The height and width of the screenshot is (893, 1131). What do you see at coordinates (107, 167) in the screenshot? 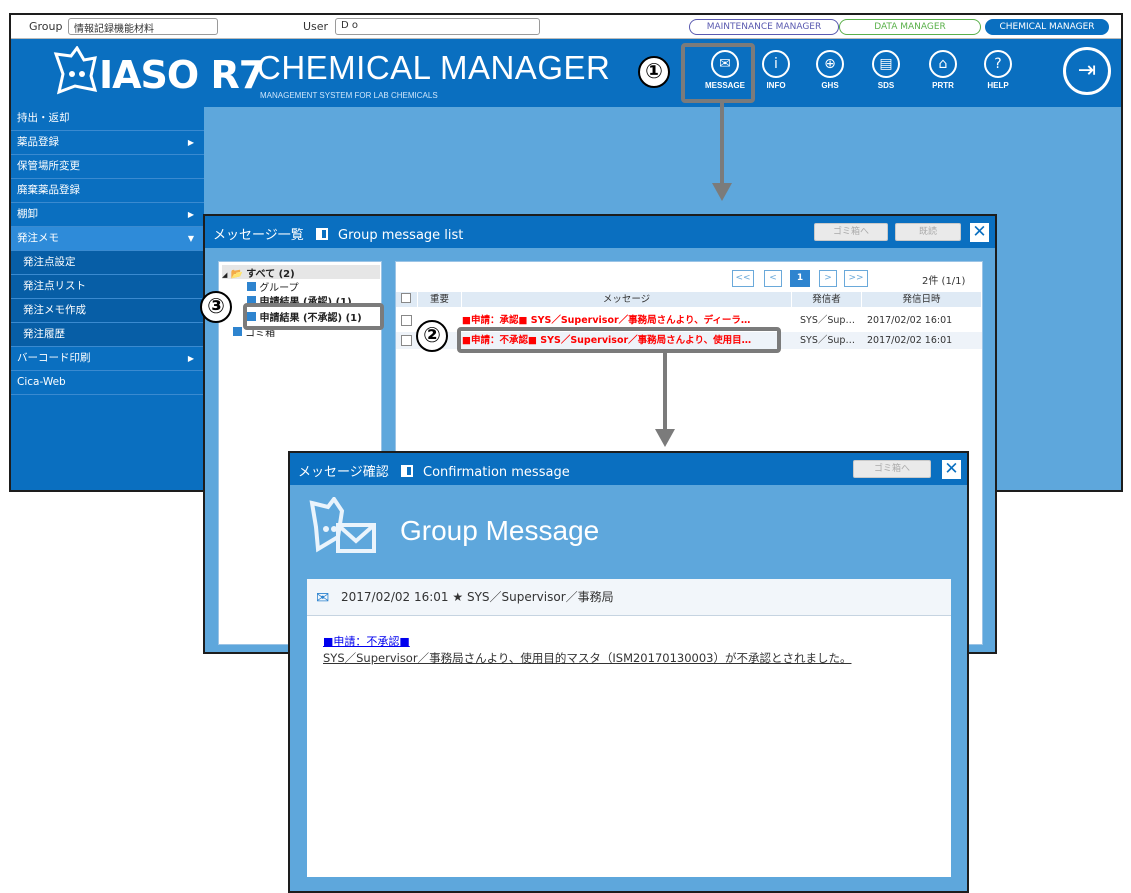
I see `sidebar-item-storage-change: 保管場所変更` at bounding box center [107, 167].